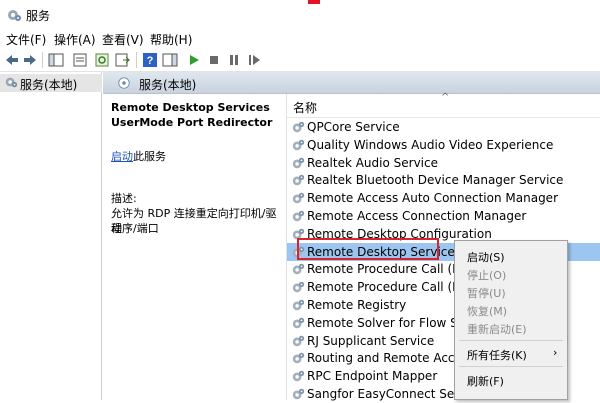  What do you see at coordinates (497, 329) in the screenshot?
I see `context-restart: 重新启动(E)` at bounding box center [497, 329].